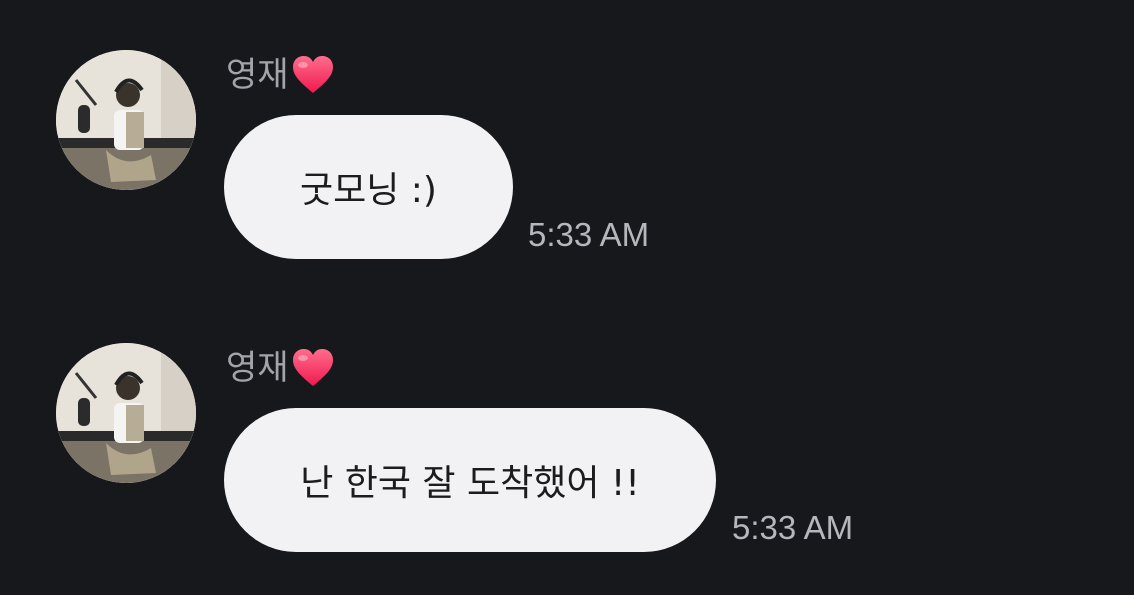 This screenshot has width=1134, height=595. Describe the element at coordinates (470, 483) in the screenshot. I see `message-text: 난 한국 잘 도착했어 !!` at that location.